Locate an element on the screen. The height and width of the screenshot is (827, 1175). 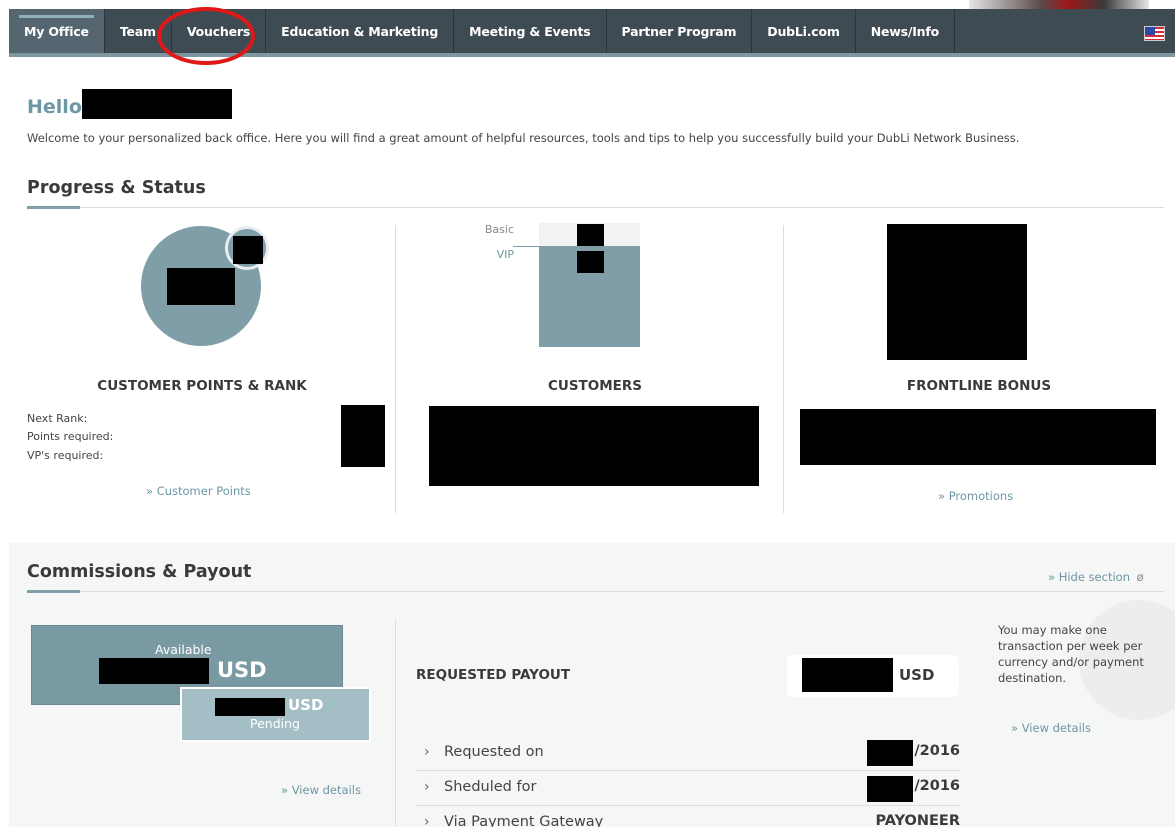
next-rank-label: Next Rank: is located at coordinates (57, 418).